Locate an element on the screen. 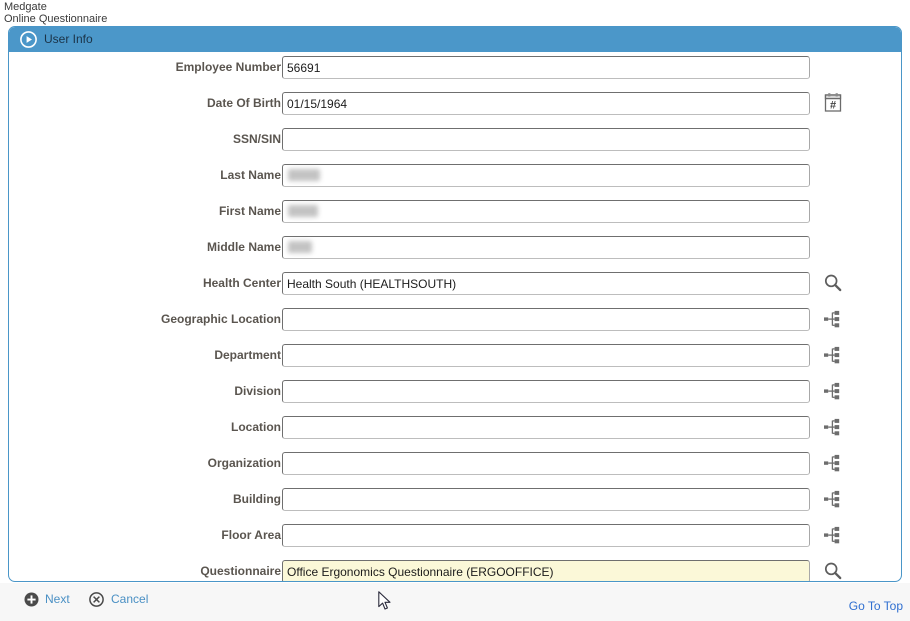  form-footer: Next Cancel Go To Top is located at coordinates (455, 602).